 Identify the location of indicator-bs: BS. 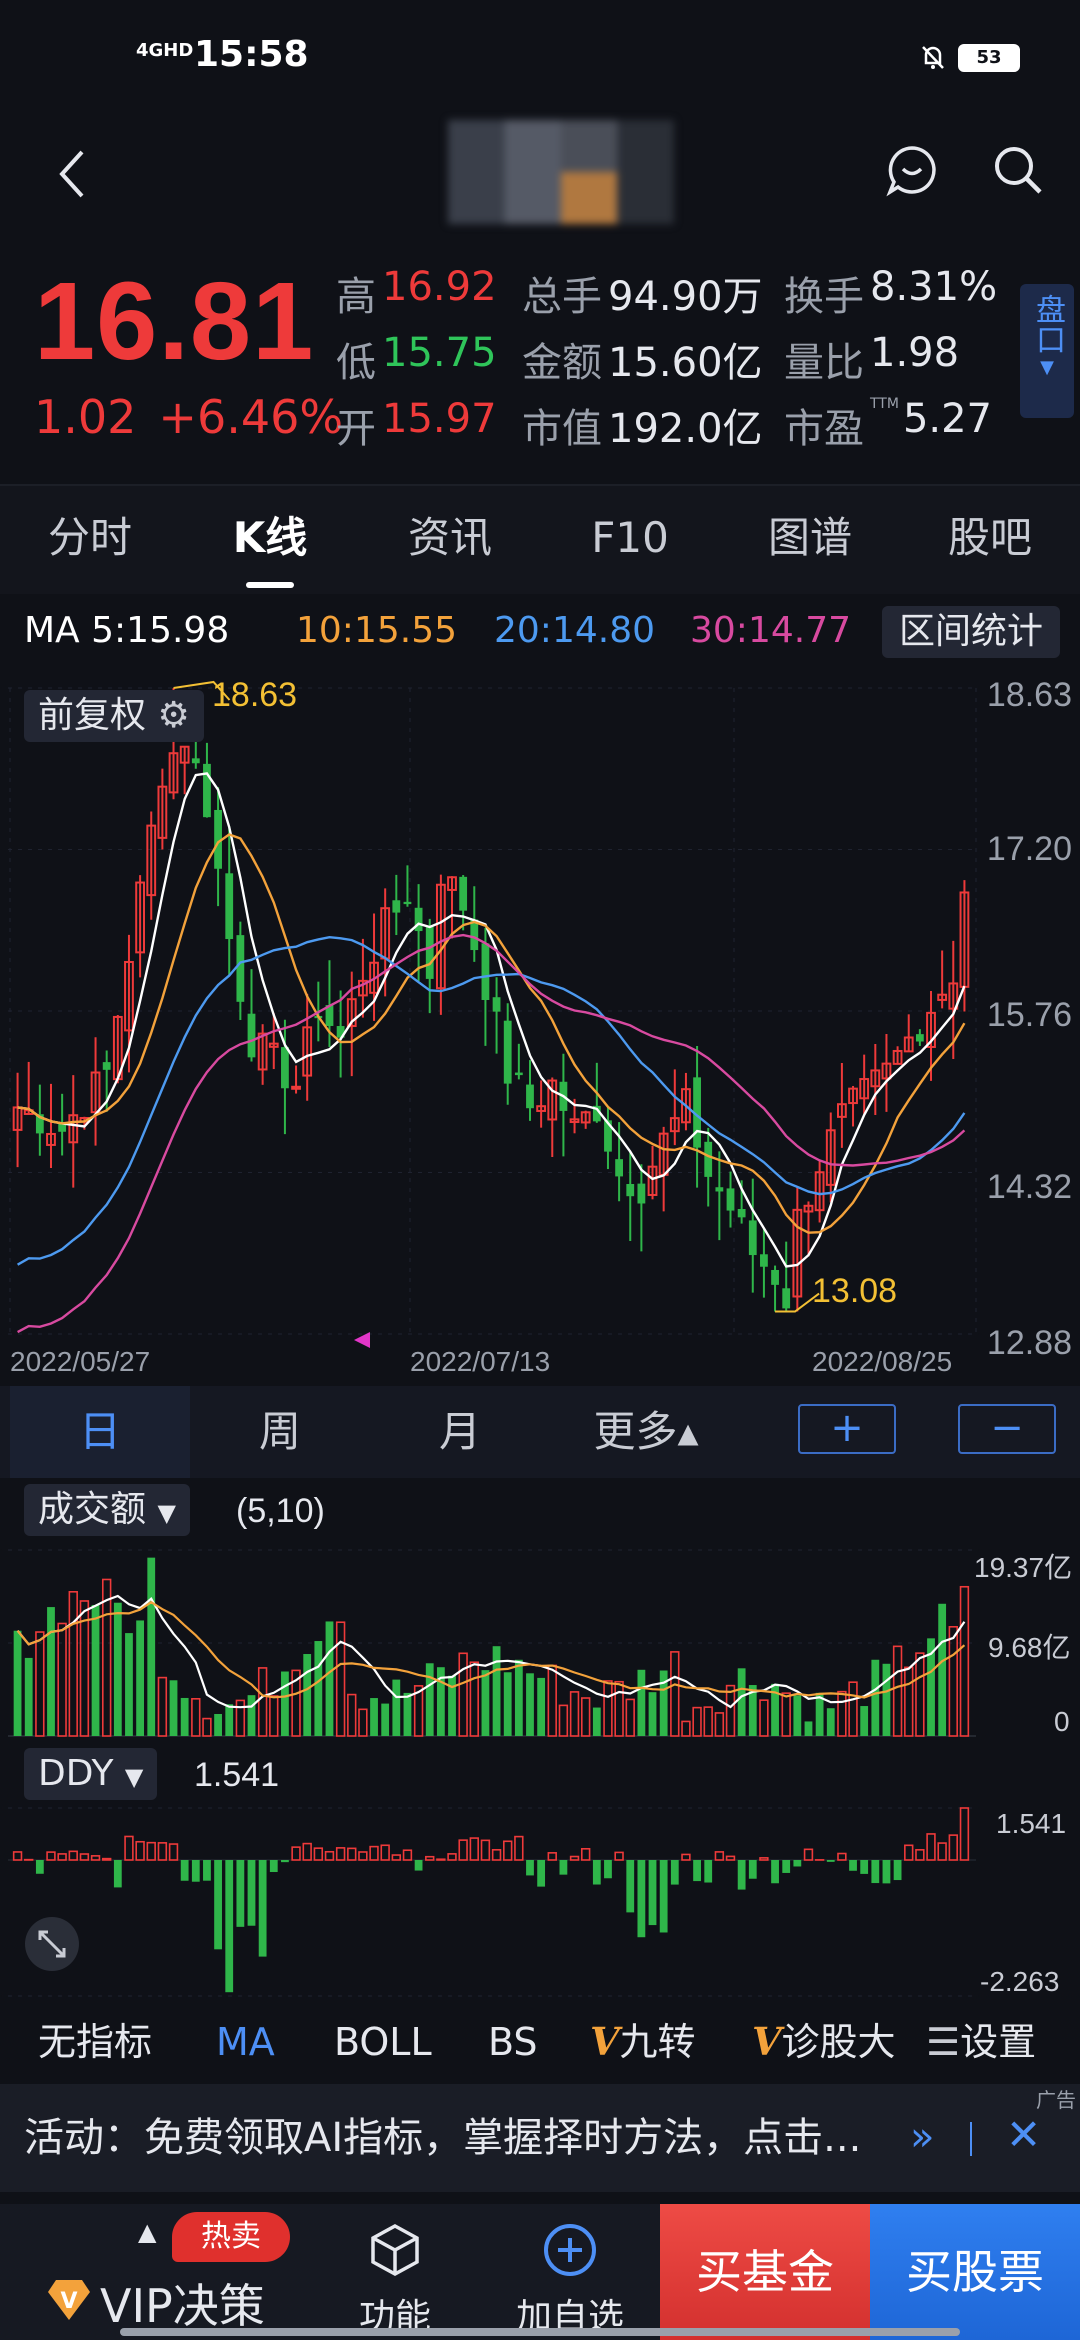
(513, 2042).